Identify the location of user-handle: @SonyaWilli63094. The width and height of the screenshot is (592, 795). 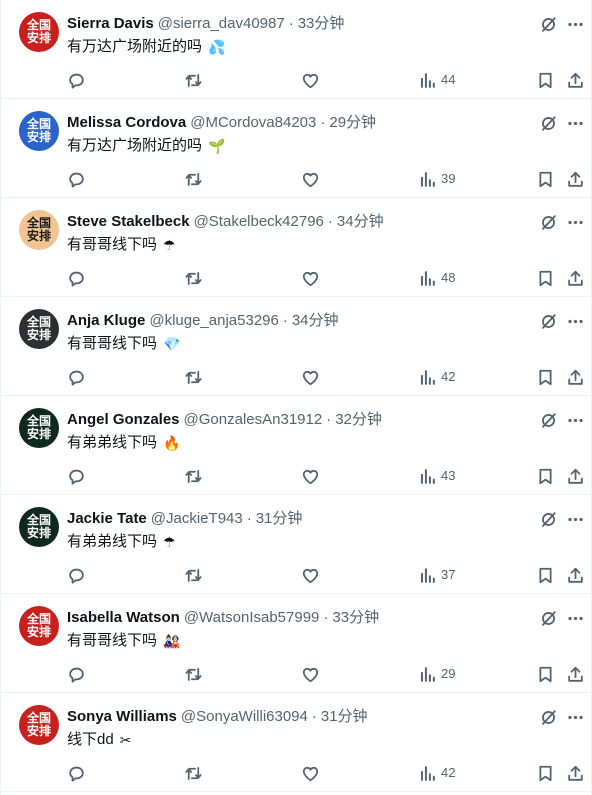
(244, 716).